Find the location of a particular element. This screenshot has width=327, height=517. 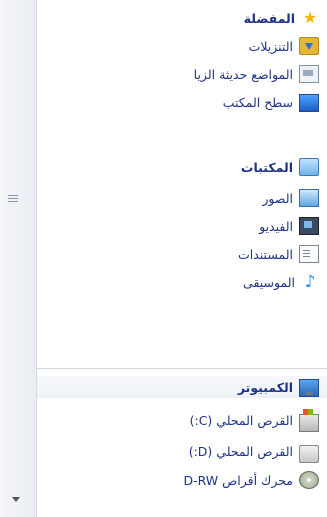

nav-item-label: القرص المحلي (C:) is located at coordinates (241, 420).